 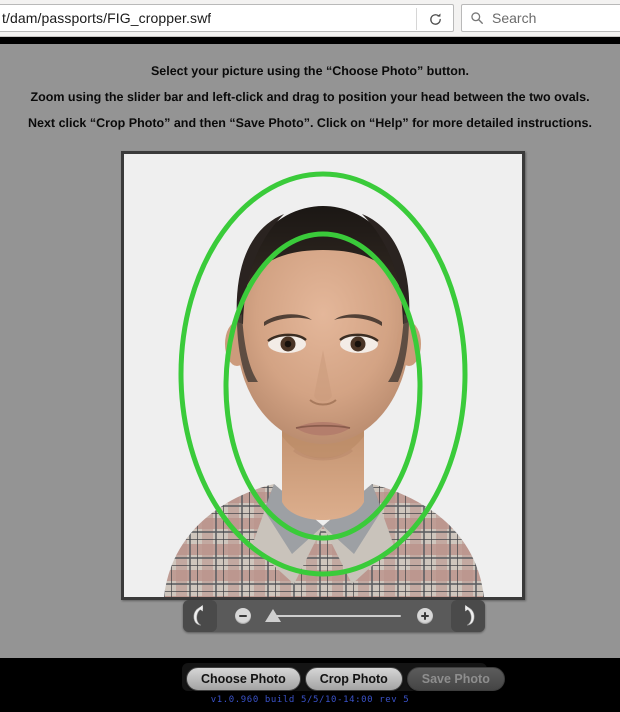 I want to click on reload-icon, so click(x=435, y=19).